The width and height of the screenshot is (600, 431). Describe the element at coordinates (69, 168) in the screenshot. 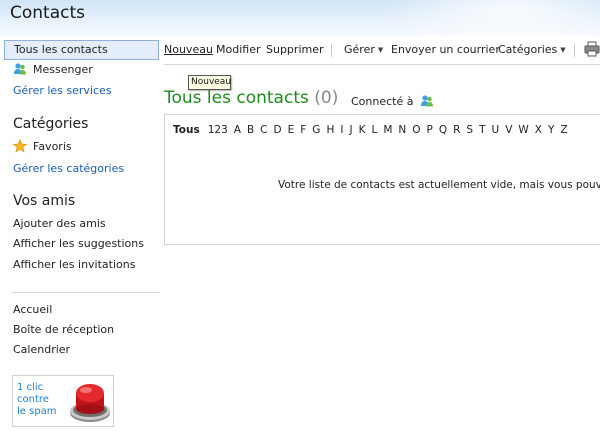

I see `manage-categories-label: Gérer les catégories` at that location.